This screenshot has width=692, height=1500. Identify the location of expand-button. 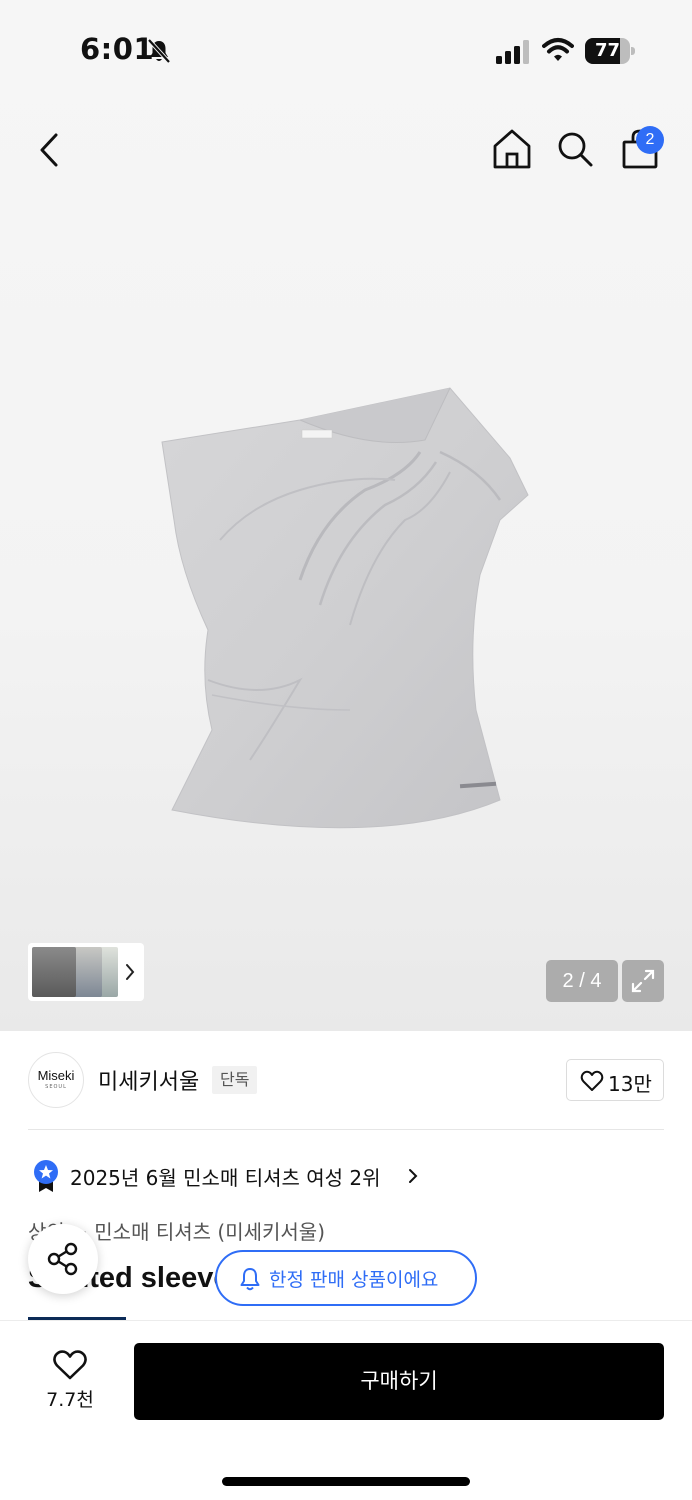
(643, 981).